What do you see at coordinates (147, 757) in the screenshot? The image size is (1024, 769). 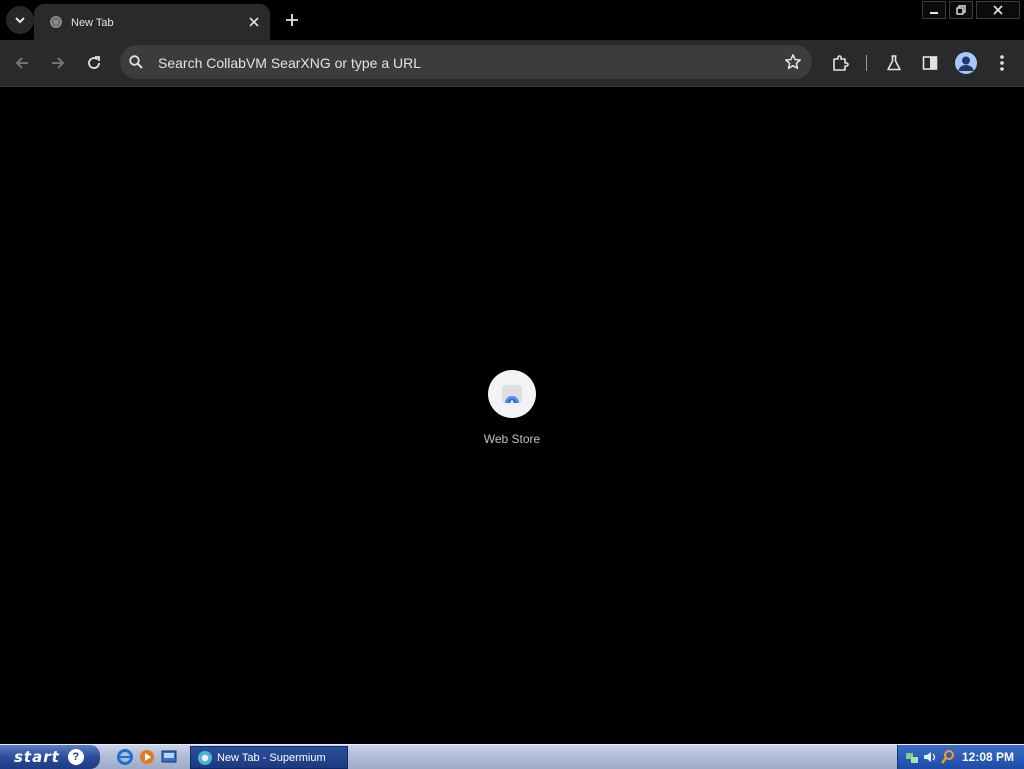 I see `media-player-icon` at bounding box center [147, 757].